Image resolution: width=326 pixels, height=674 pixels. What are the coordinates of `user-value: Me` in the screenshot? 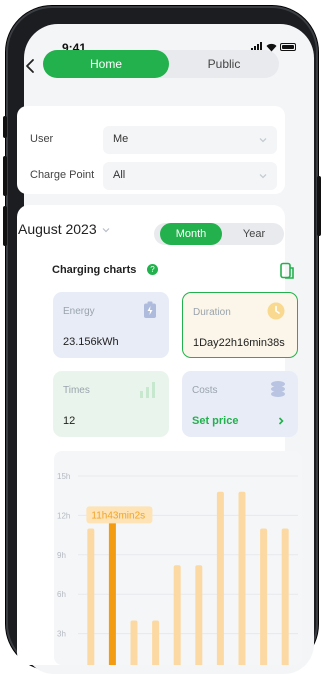 It's located at (121, 139).